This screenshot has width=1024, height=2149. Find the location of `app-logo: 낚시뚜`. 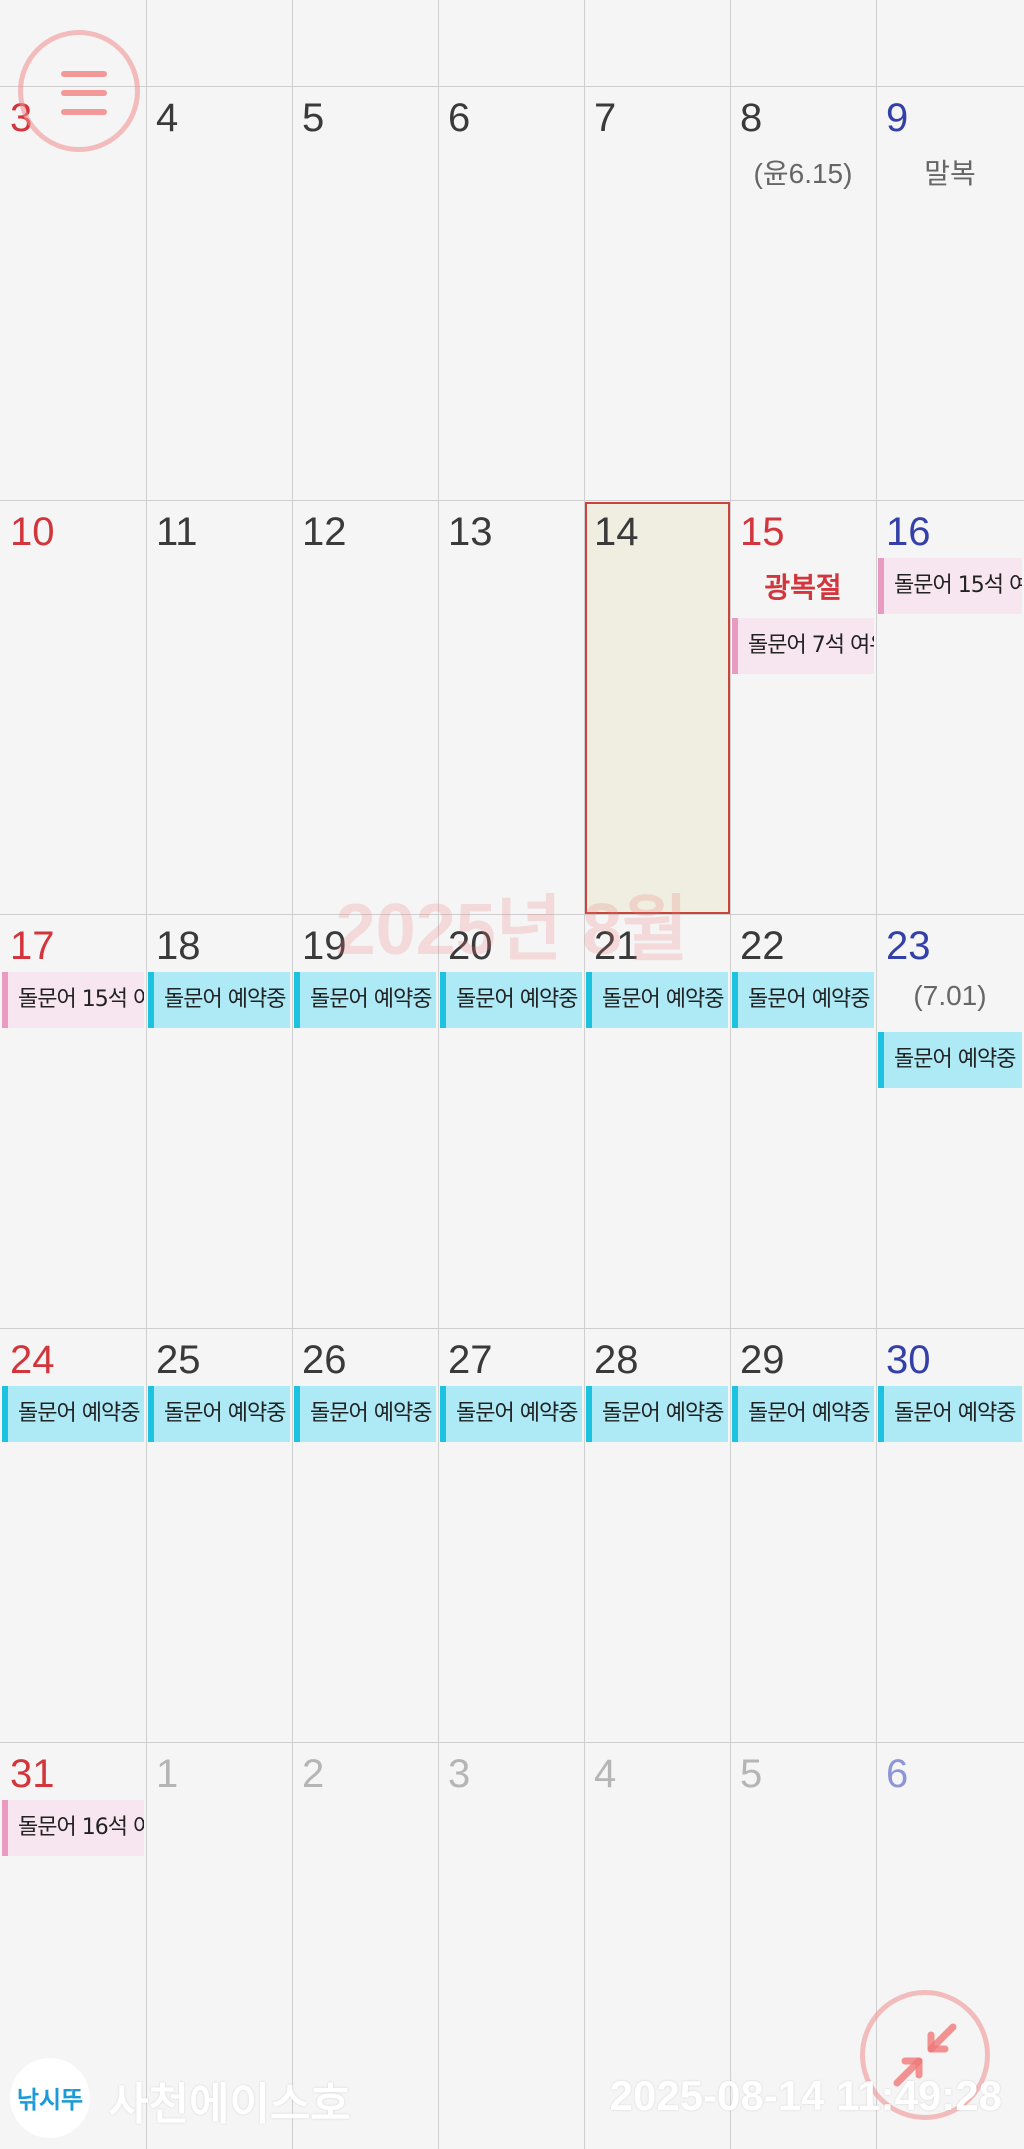

app-logo: 낚시뚜 is located at coordinates (50, 2098).